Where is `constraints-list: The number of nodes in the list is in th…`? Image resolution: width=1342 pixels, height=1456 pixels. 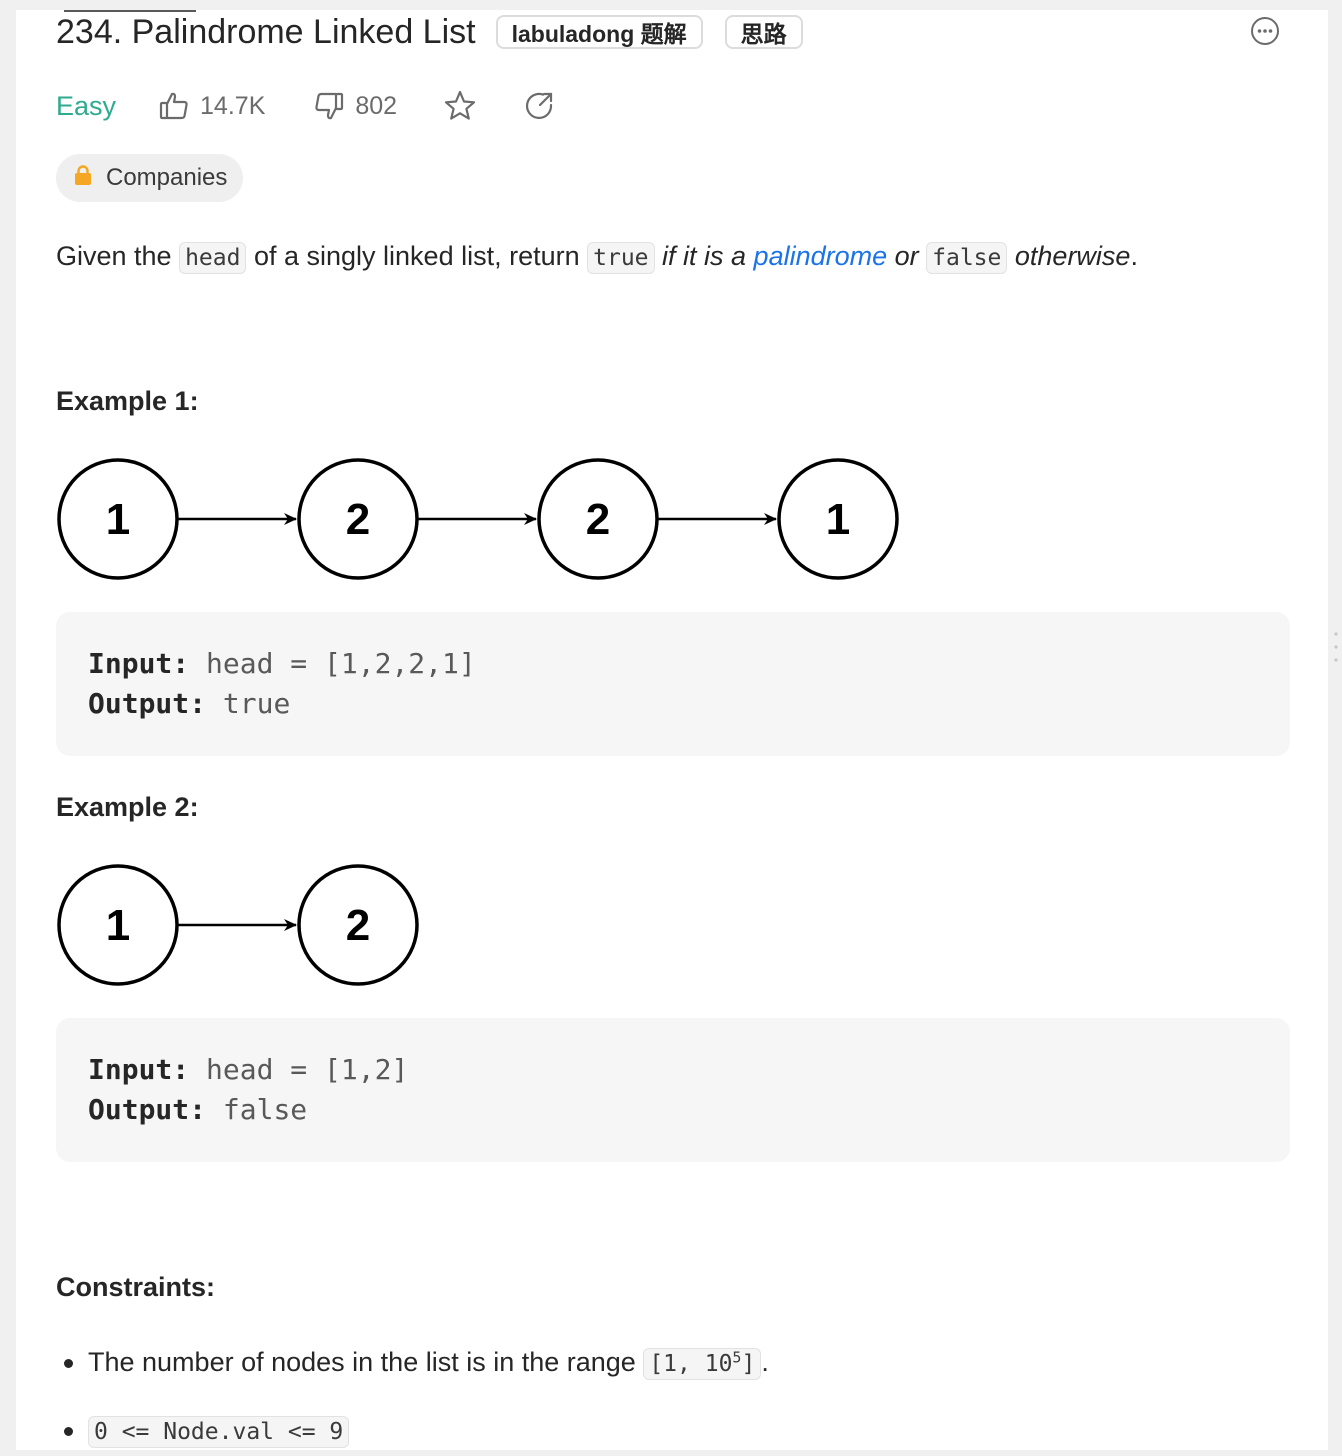
constraints-list: The number of nodes in the list is in th… is located at coordinates (412, 1395).